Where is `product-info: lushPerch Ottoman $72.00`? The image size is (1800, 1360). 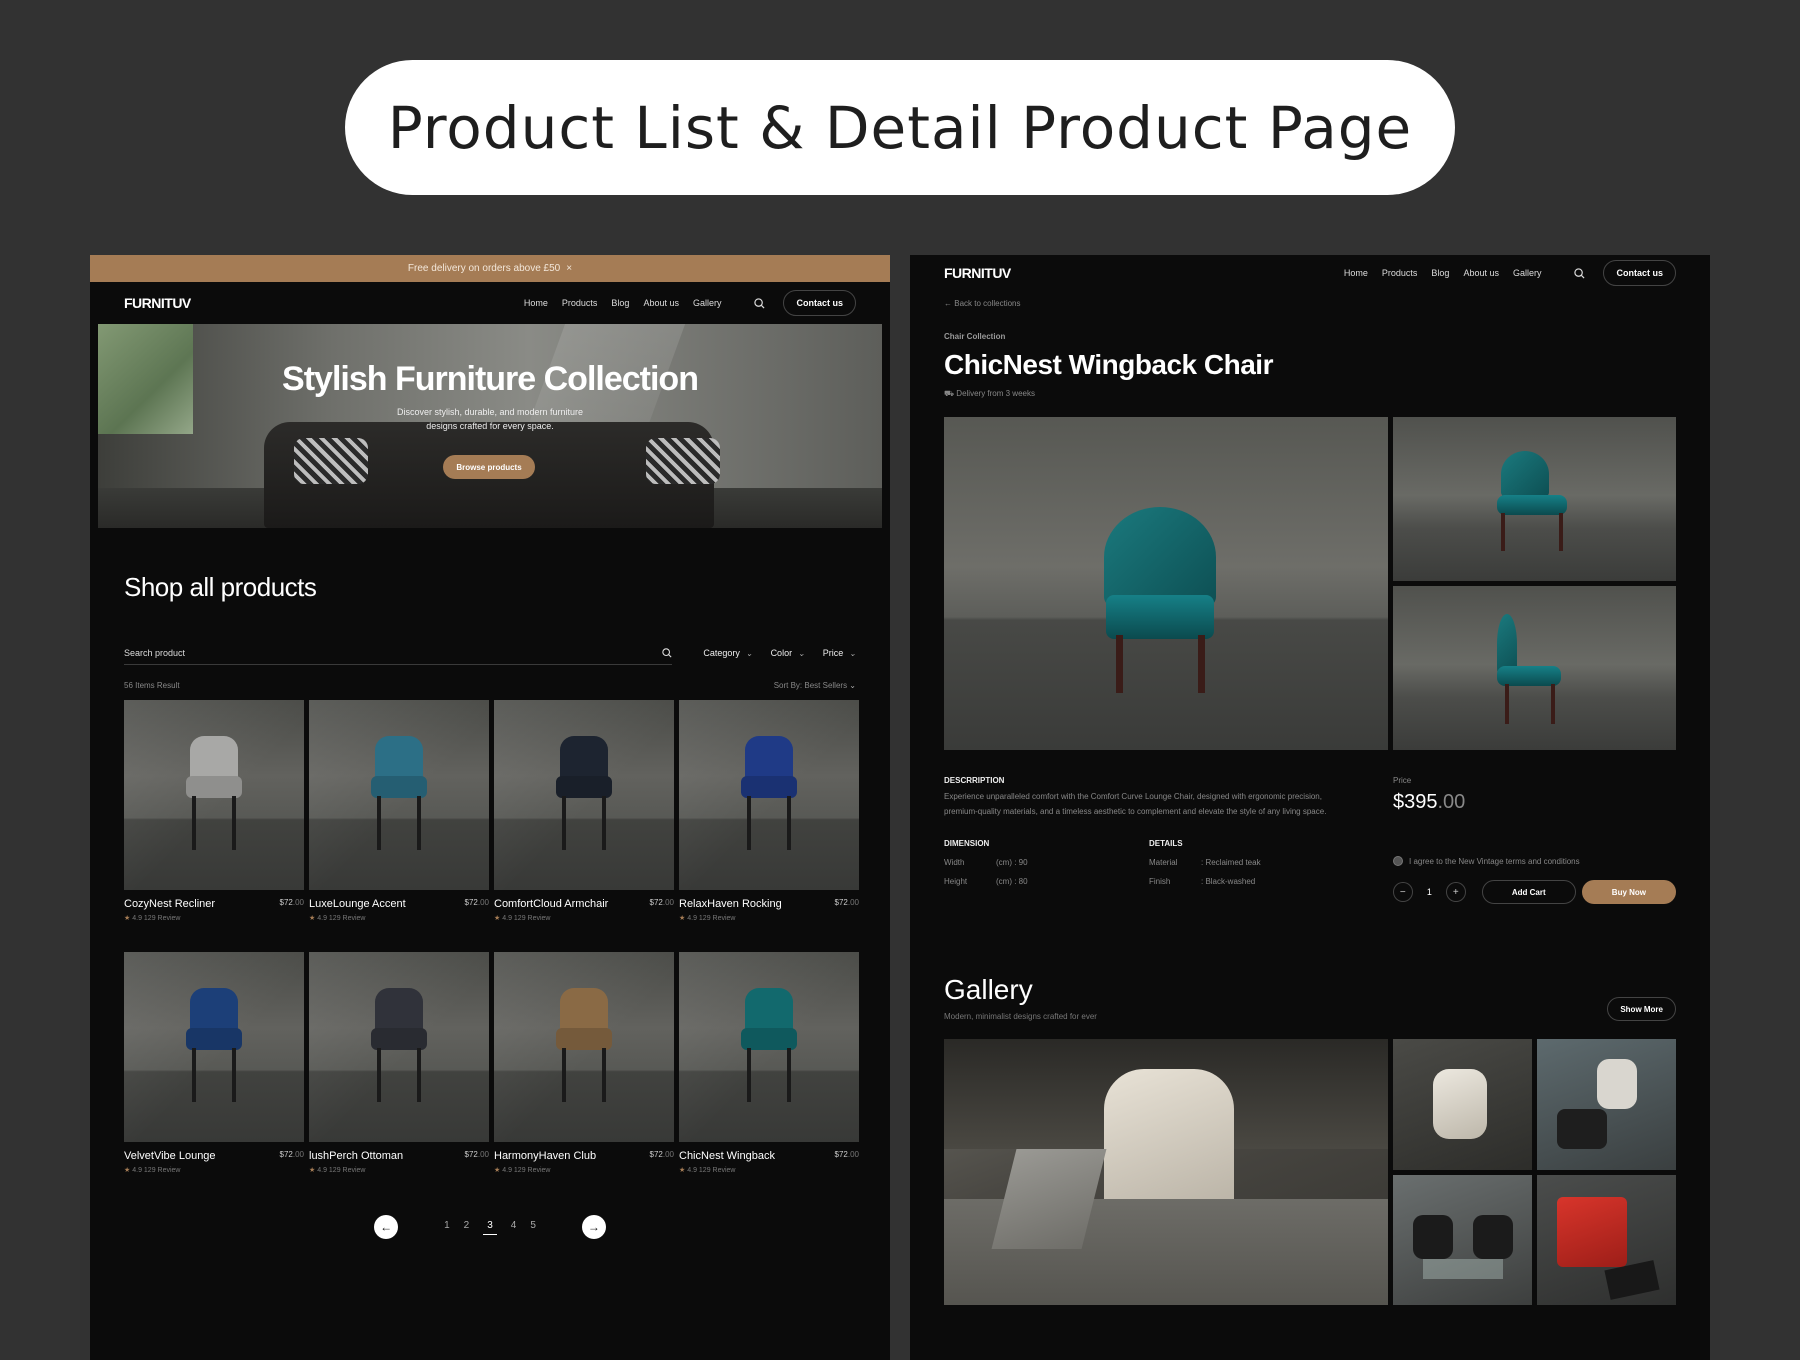 product-info: lushPerch Ottoman $72.00 is located at coordinates (399, 1156).